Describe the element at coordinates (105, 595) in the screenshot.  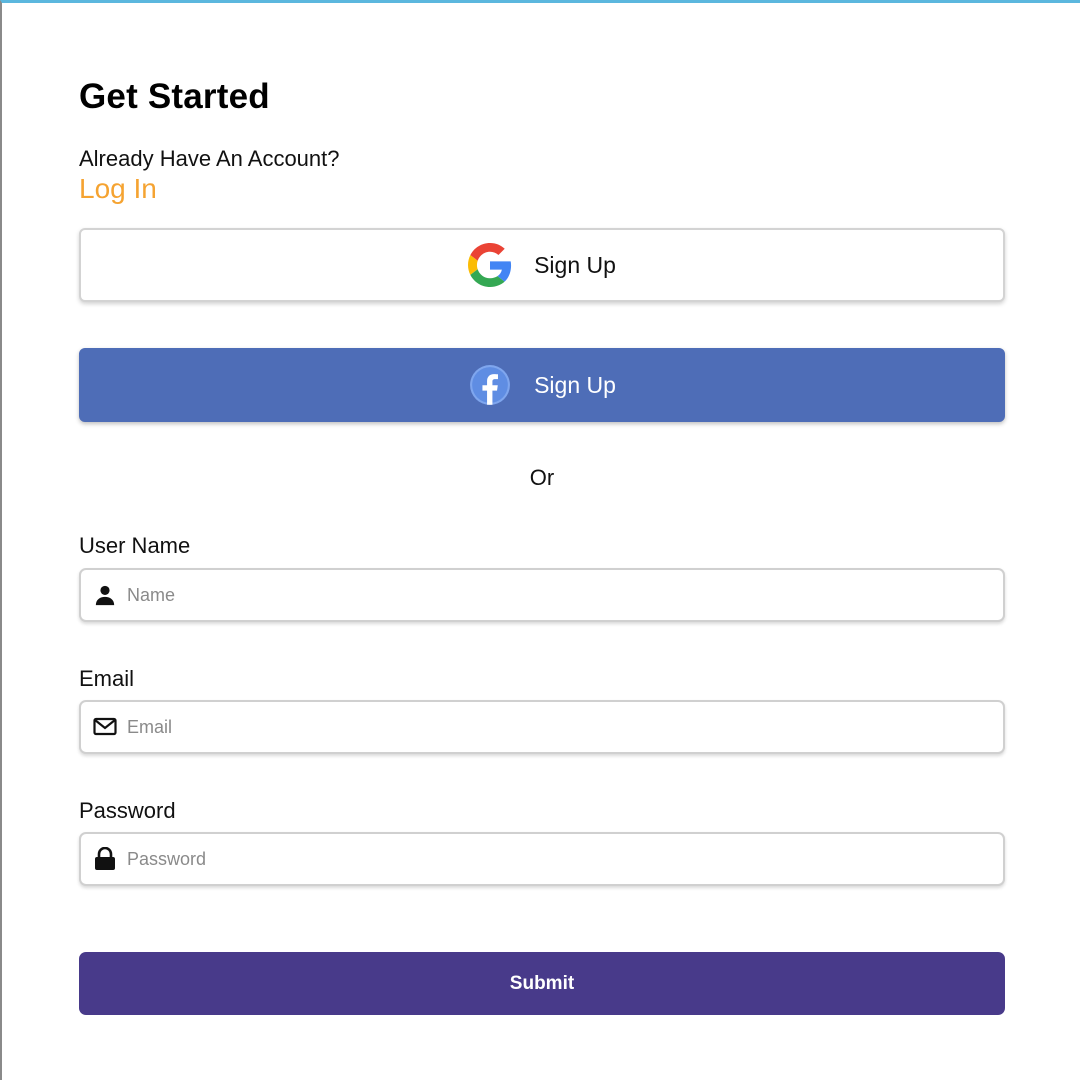
I see `user-icon` at that location.